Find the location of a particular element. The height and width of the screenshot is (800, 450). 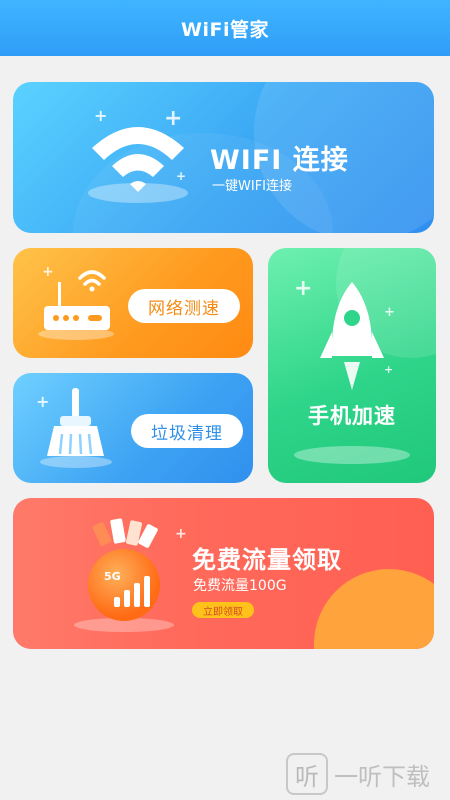

wifi-connect-title: WIFI 连接 is located at coordinates (279, 160).